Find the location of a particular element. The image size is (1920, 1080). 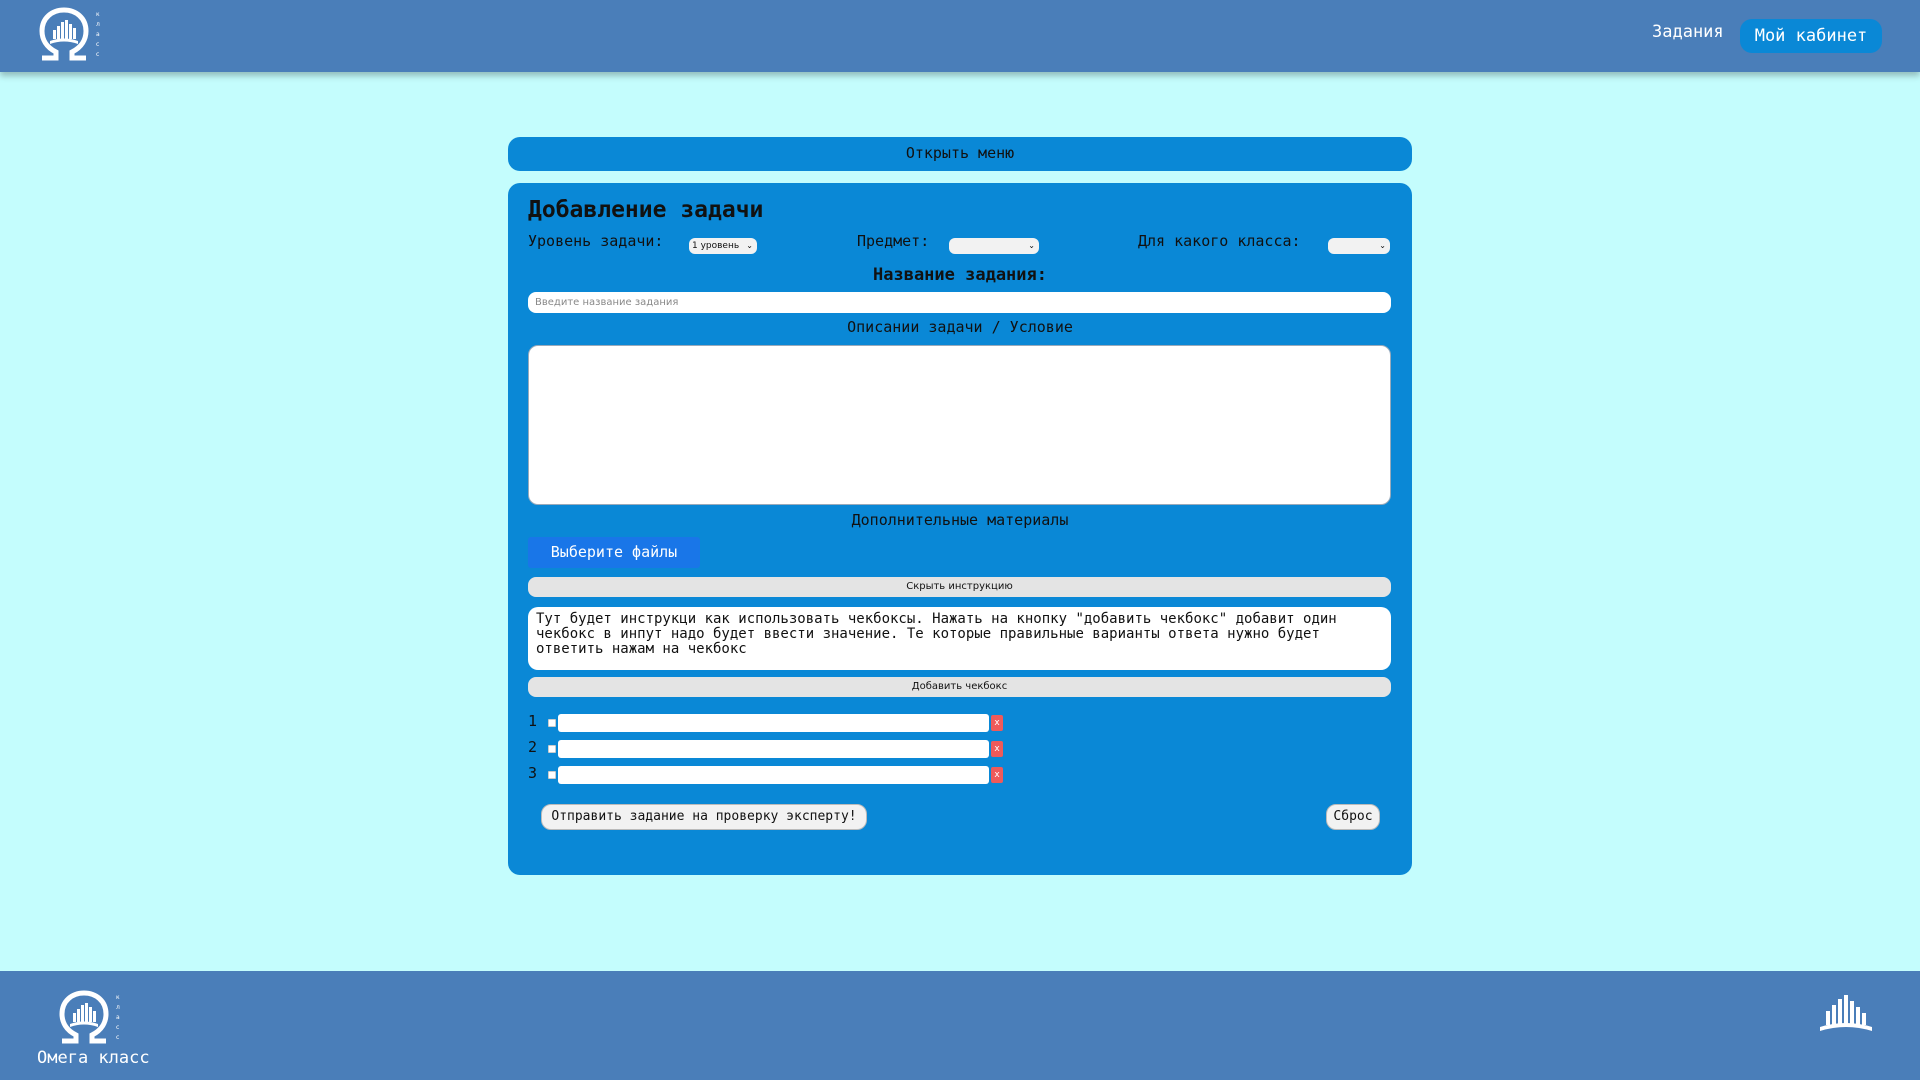

top-header: класс Задания Мой кабинет is located at coordinates (960, 36).